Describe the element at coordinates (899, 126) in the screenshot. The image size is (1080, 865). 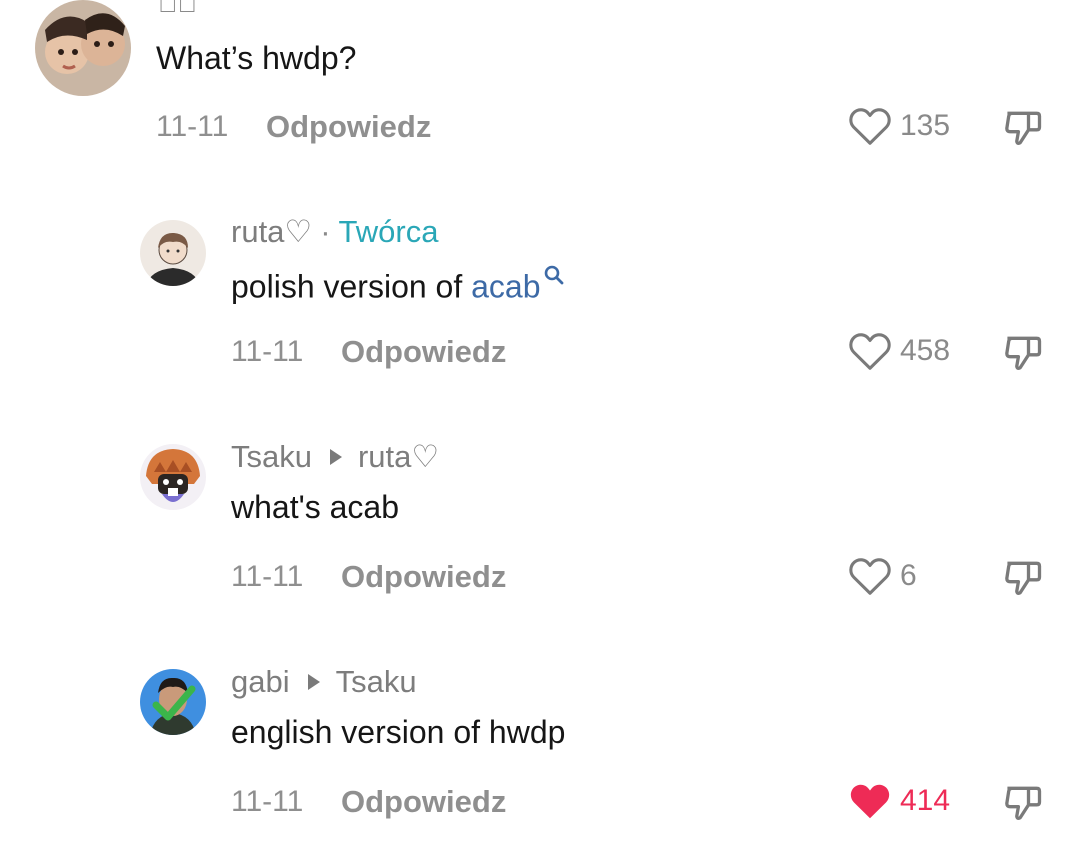
I see `like-button: 135` at that location.